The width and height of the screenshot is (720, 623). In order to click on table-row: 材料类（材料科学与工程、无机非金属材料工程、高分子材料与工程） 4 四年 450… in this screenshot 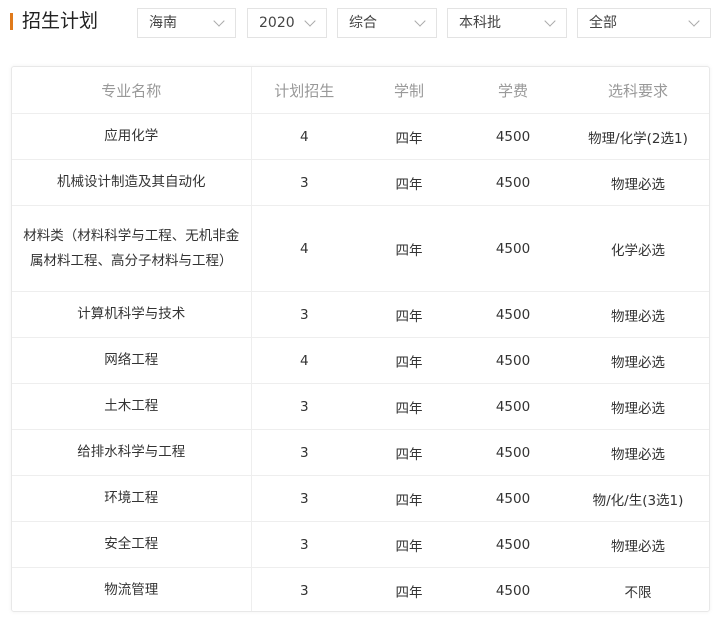, I will do `click(360, 248)`.